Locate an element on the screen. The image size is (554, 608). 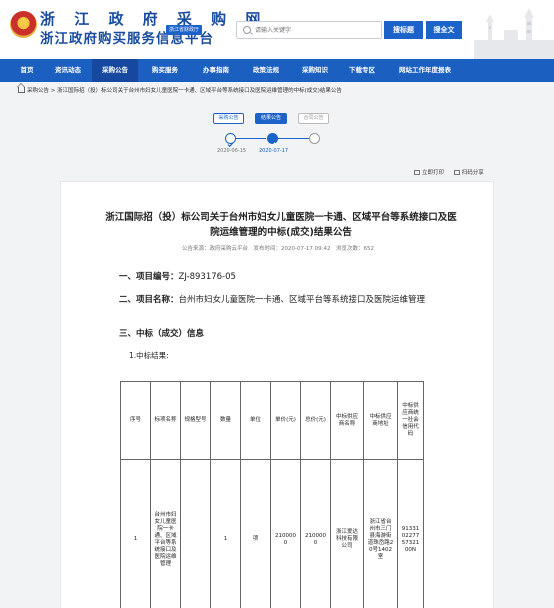
pagoda-skyline-decoration is located at coordinates (514, 33).